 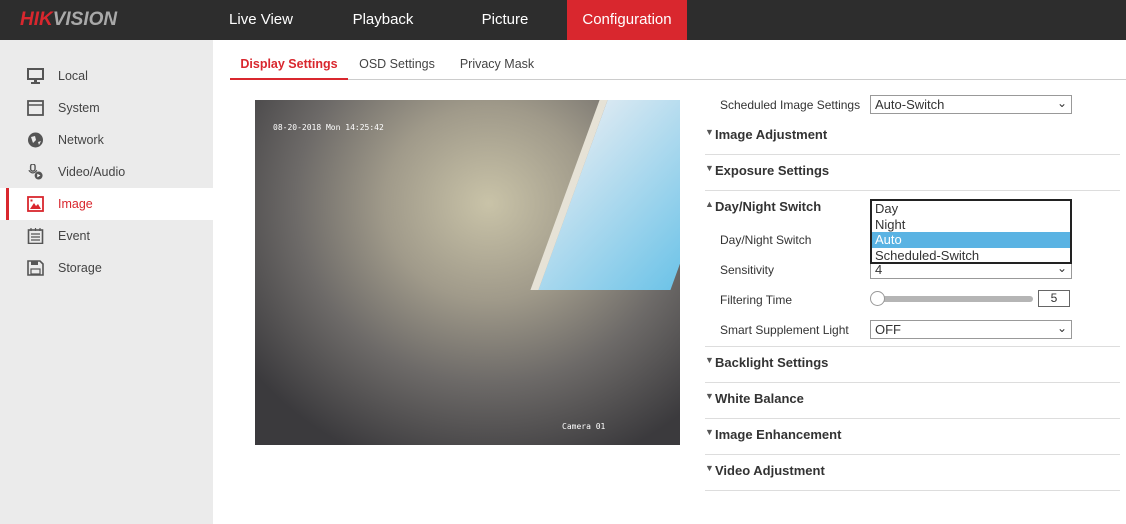 I want to click on osd-camera-name: Camera 01, so click(x=584, y=426).